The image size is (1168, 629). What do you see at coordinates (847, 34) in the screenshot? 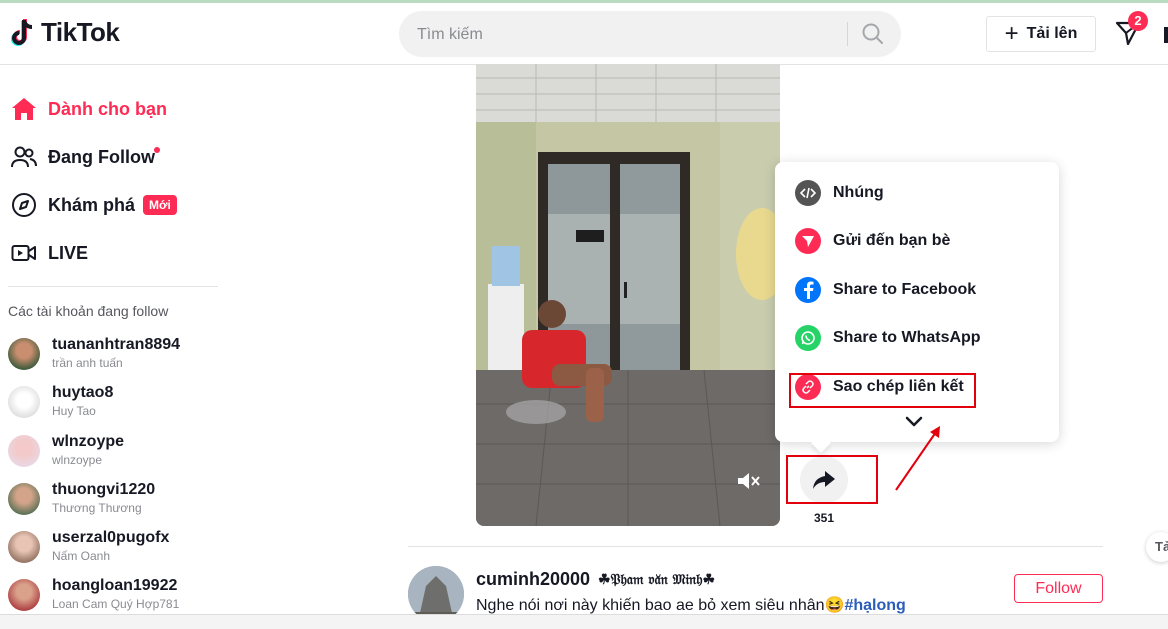
I see `search-divider` at bounding box center [847, 34].